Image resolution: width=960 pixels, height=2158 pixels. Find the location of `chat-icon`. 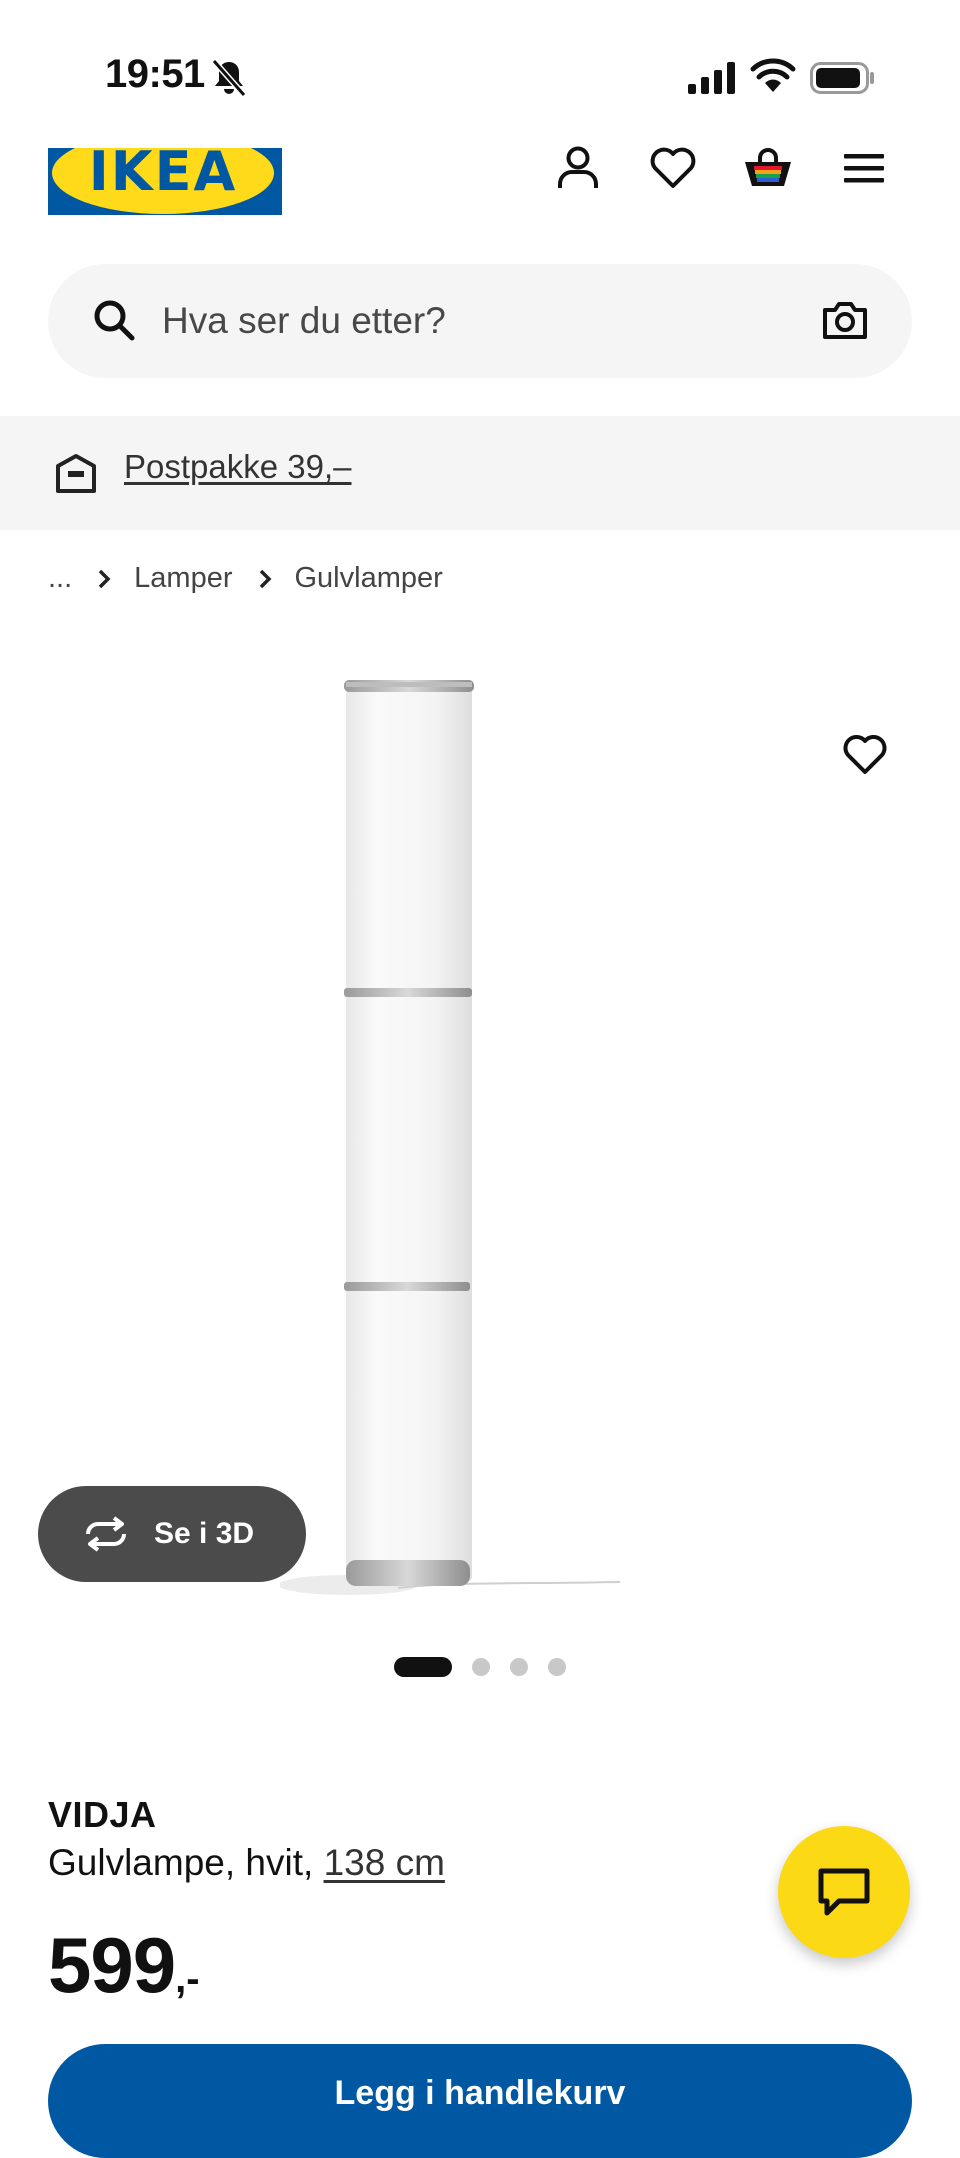

chat-icon is located at coordinates (844, 1892).